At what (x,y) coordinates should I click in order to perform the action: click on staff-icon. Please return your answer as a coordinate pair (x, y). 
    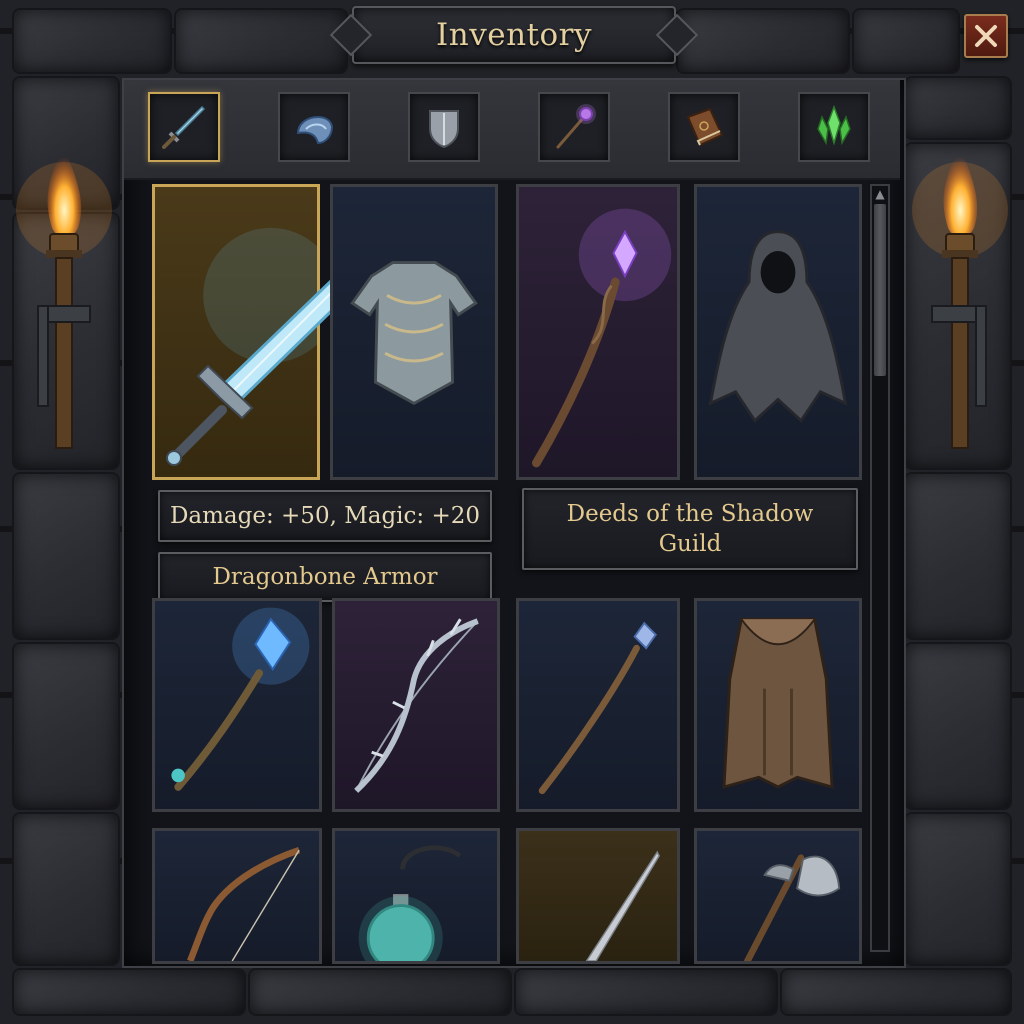
    Looking at the image, I should click on (576, 126).